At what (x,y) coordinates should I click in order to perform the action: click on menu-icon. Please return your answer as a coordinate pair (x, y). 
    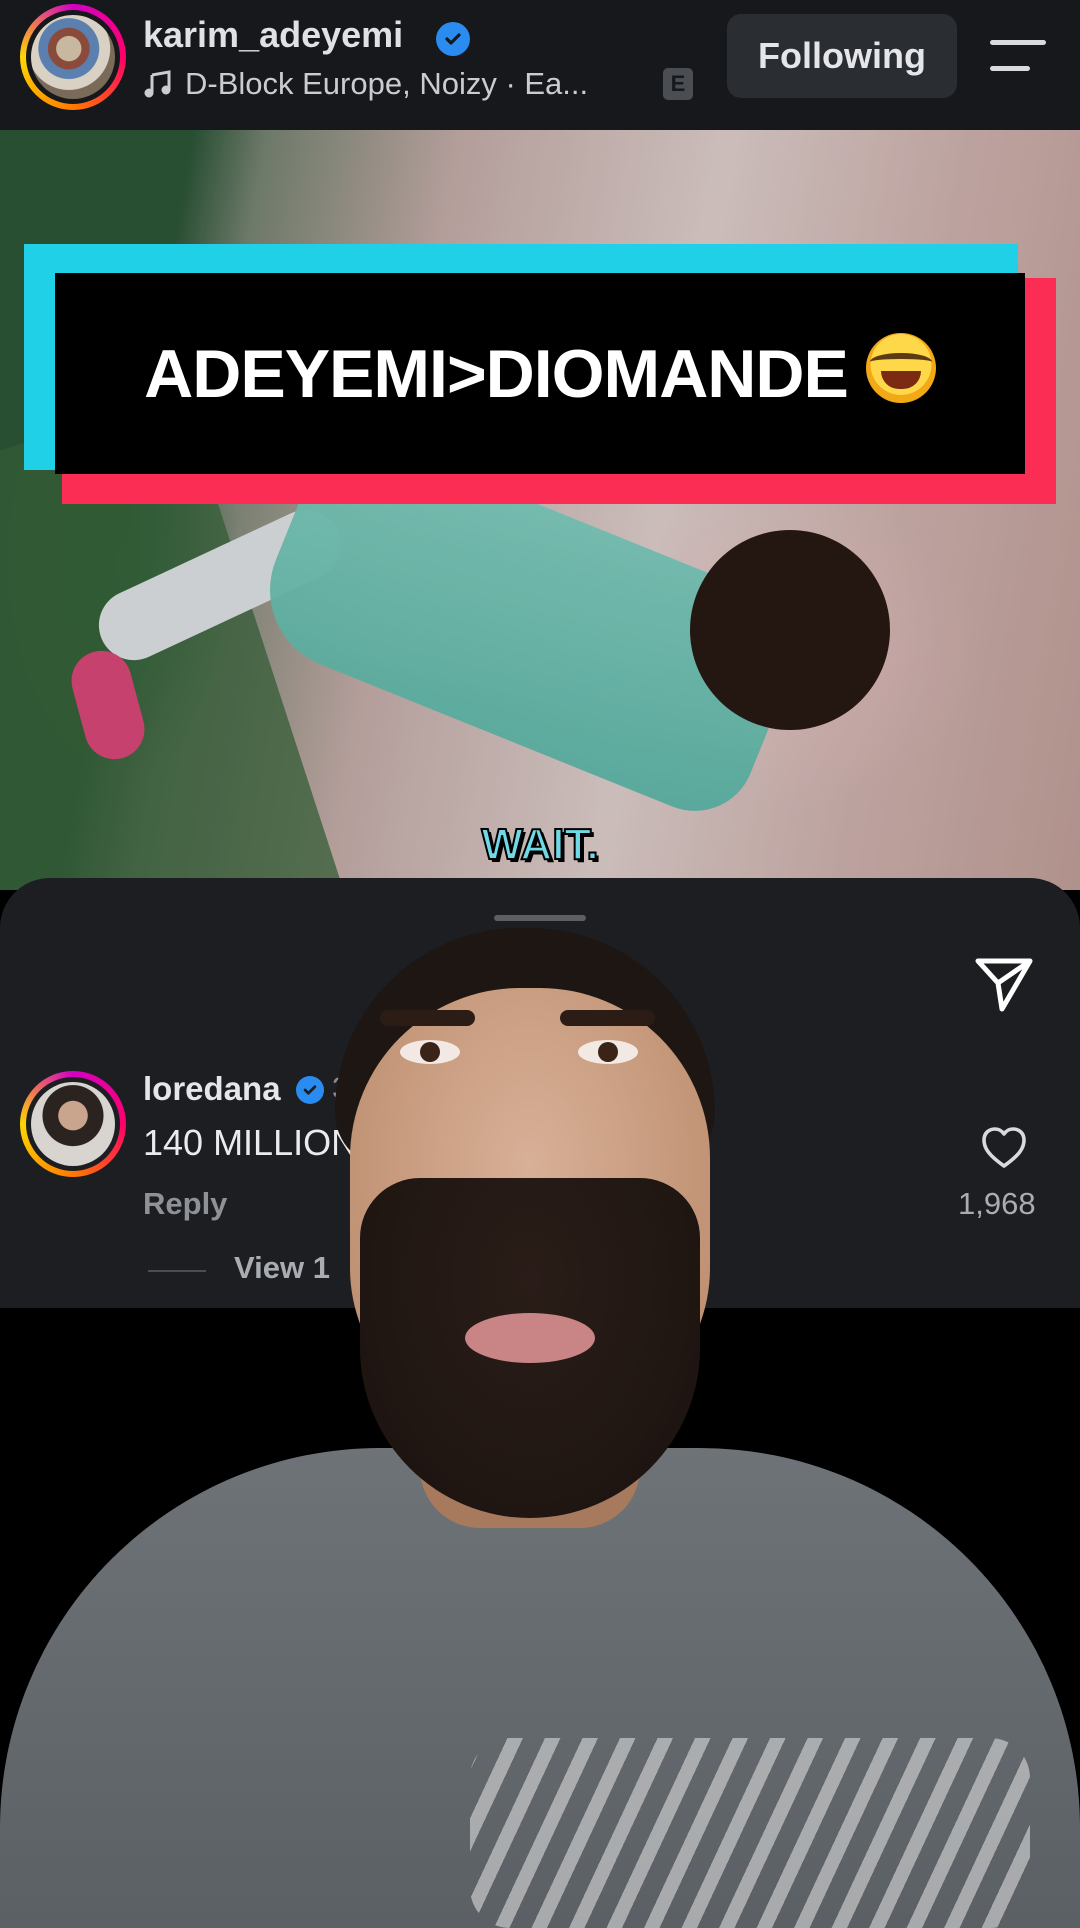
    Looking at the image, I should click on (1018, 57).